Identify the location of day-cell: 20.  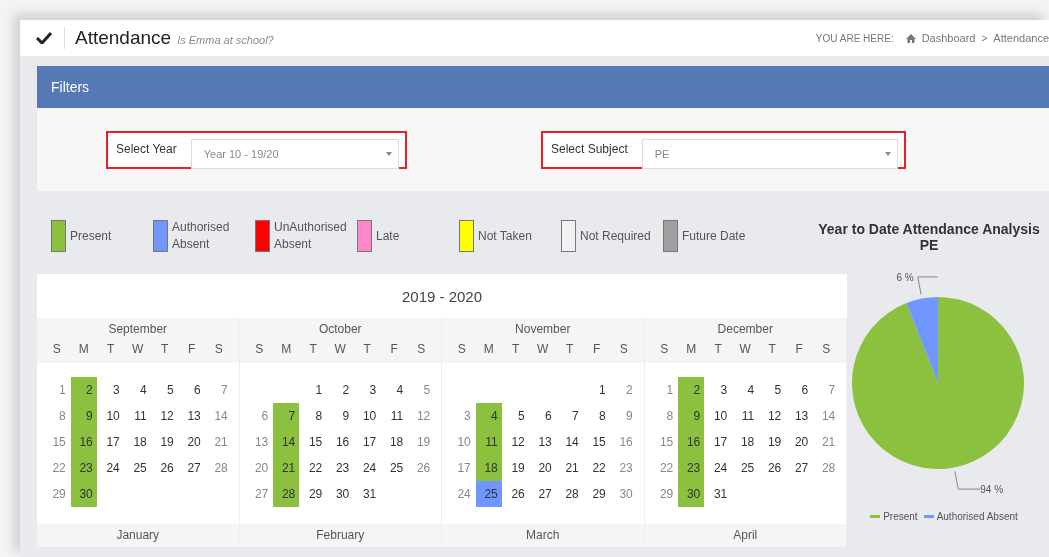
(259, 468).